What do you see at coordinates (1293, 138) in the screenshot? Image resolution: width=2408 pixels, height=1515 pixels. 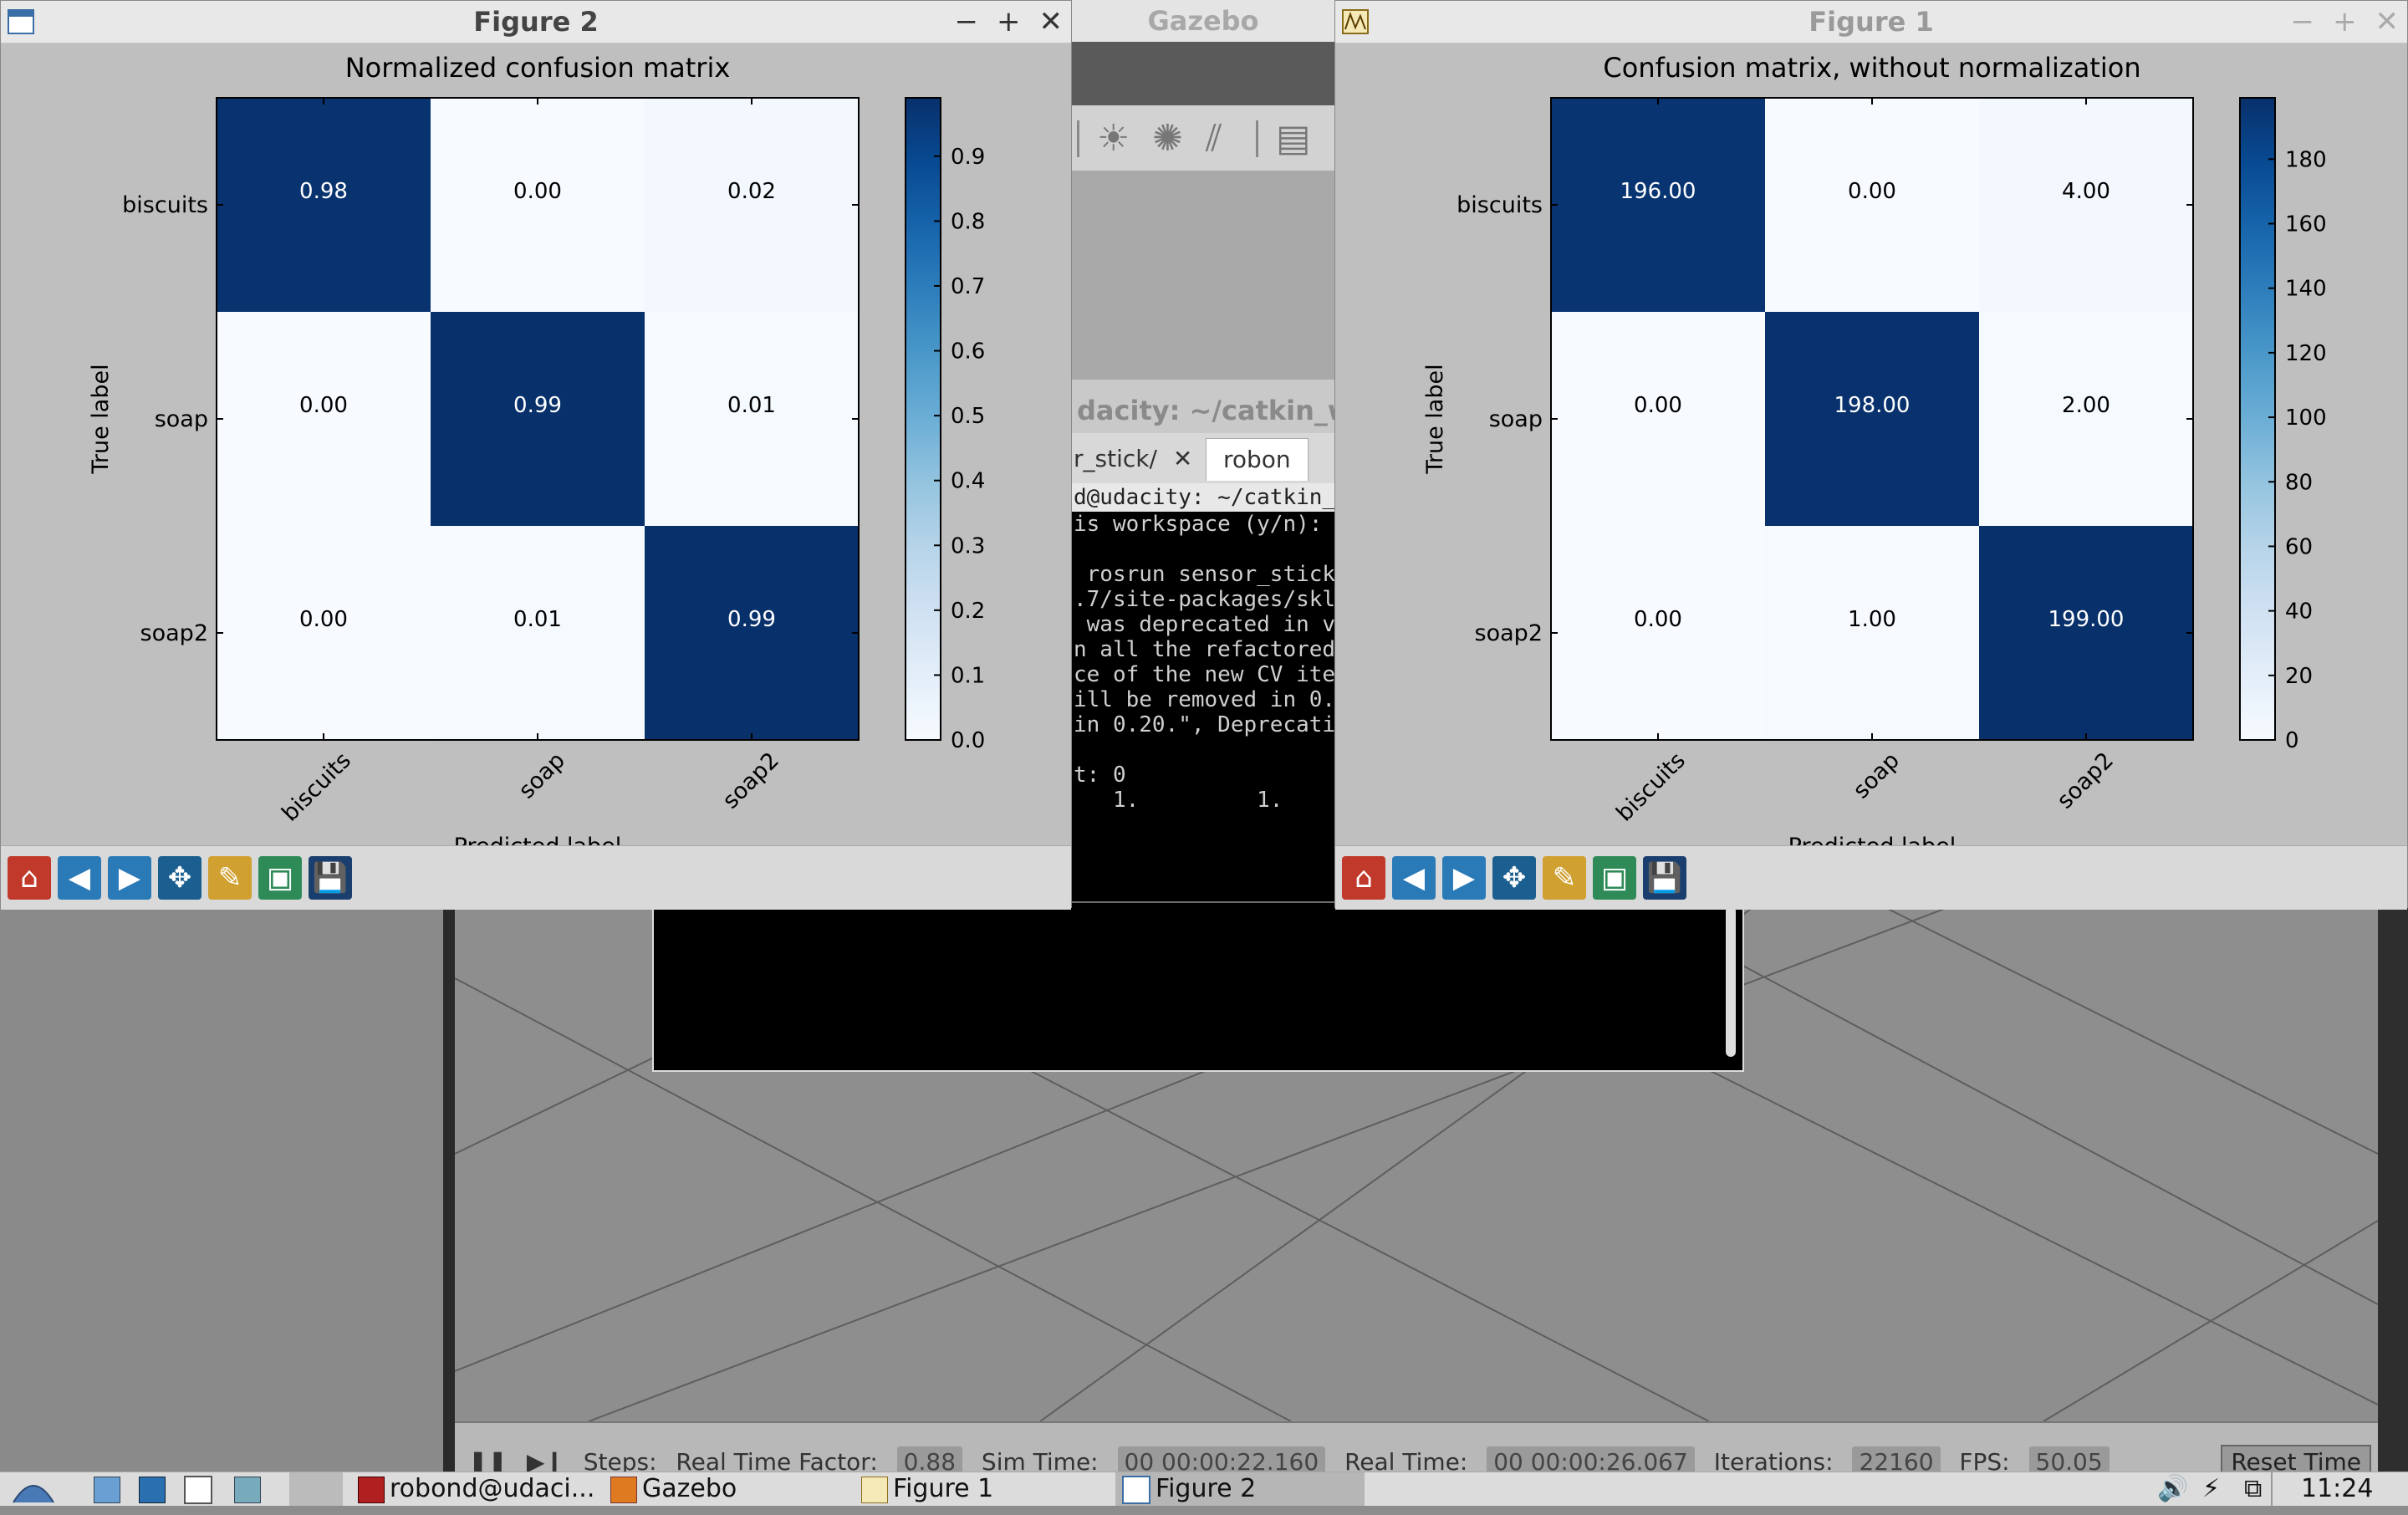 I see `copy-icon: ▤` at bounding box center [1293, 138].